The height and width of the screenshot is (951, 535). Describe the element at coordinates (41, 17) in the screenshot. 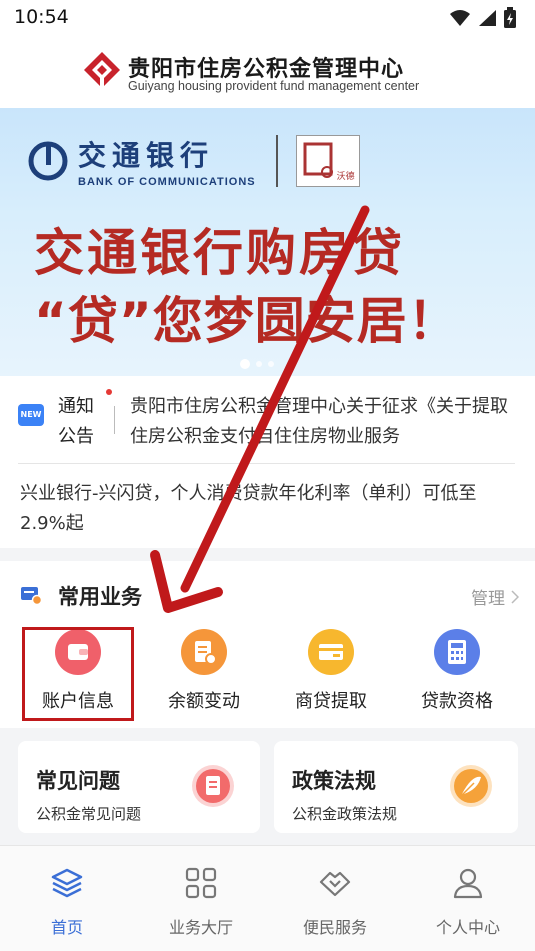

I see `status-time: 10:54` at that location.